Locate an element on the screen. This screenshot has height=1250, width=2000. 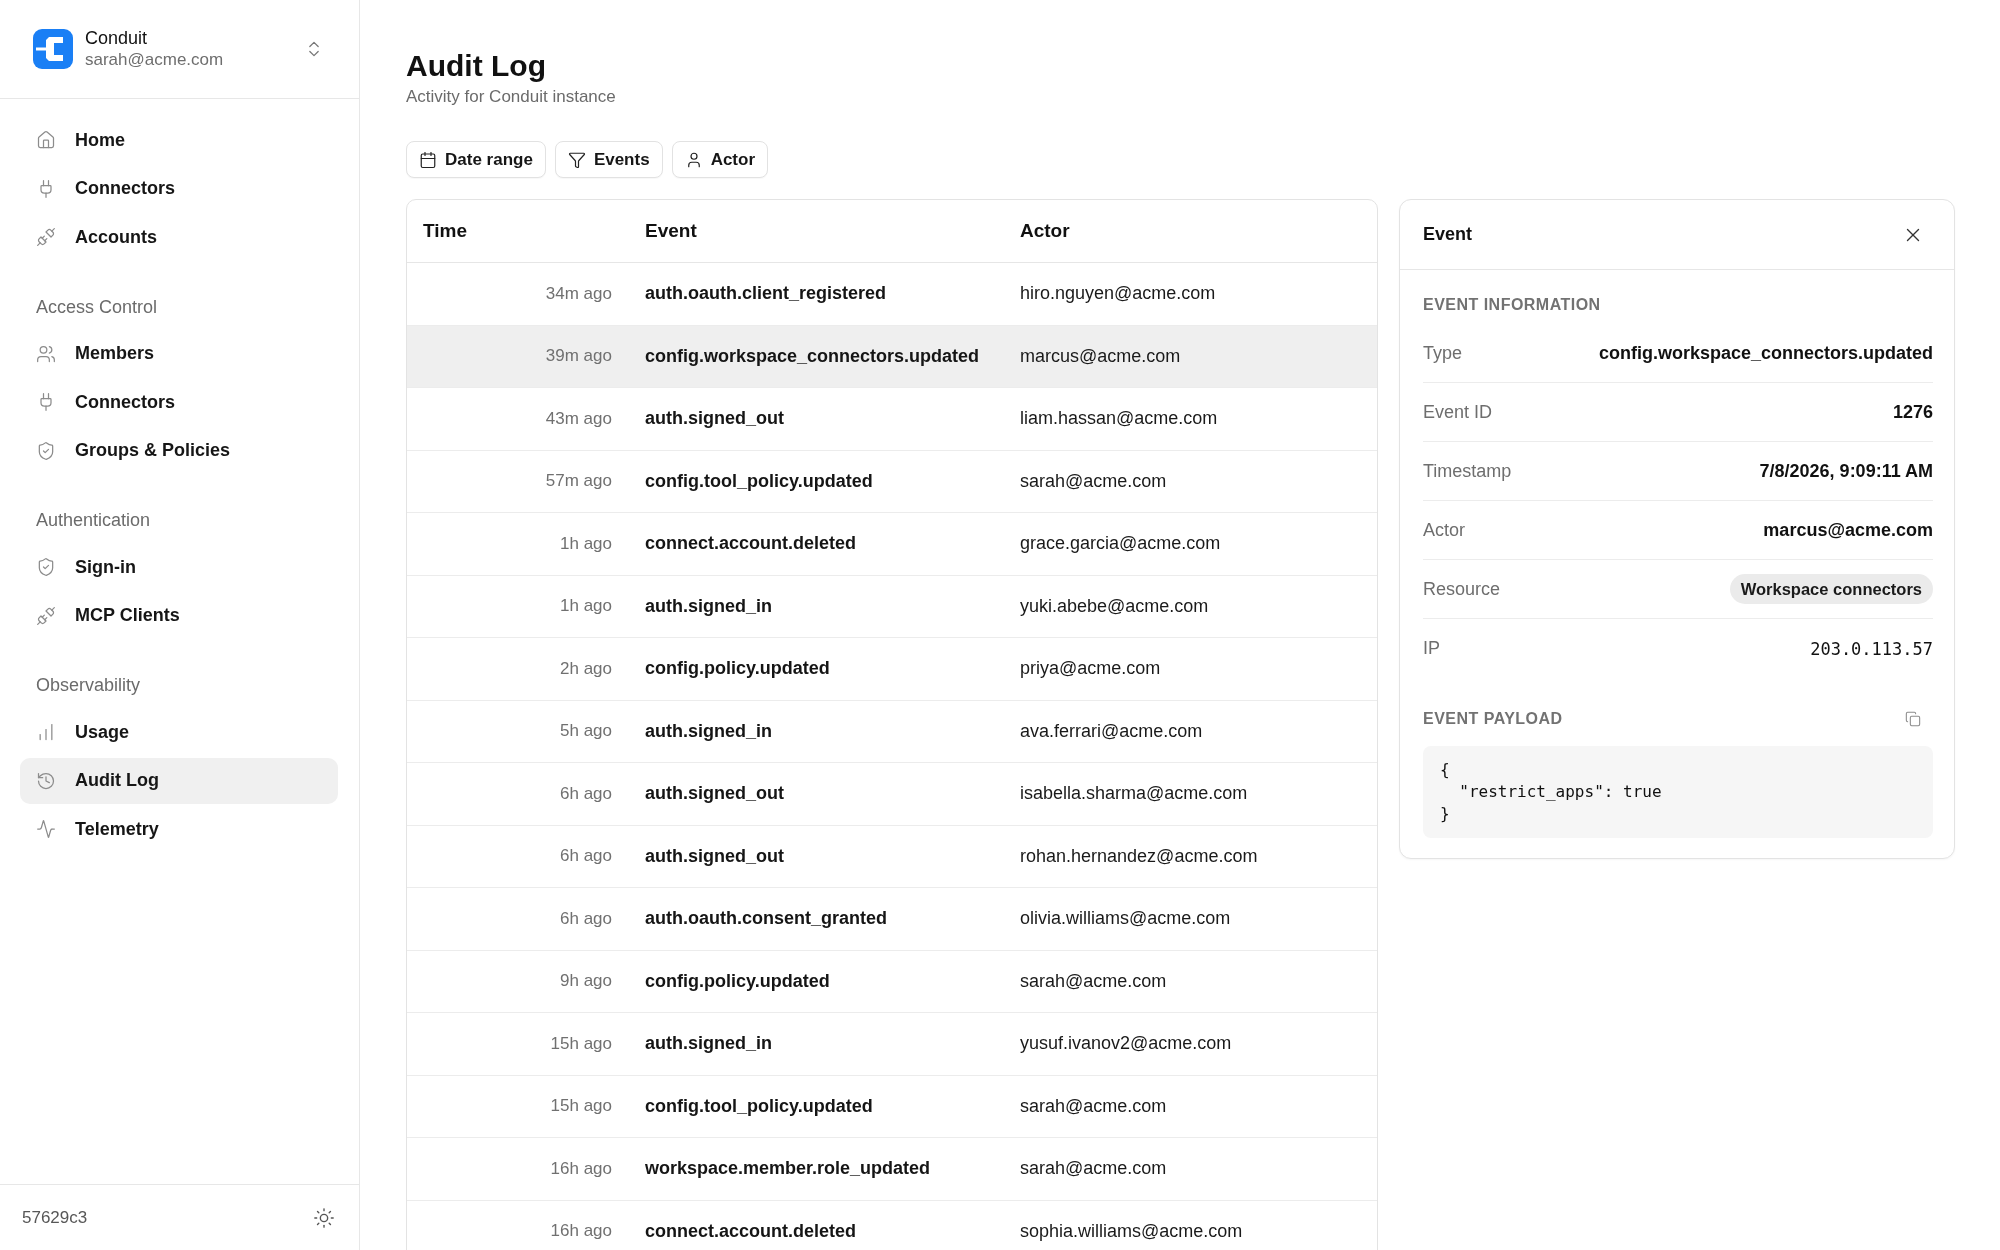
resource-tag: Workspace connectors is located at coordinates (1831, 589).